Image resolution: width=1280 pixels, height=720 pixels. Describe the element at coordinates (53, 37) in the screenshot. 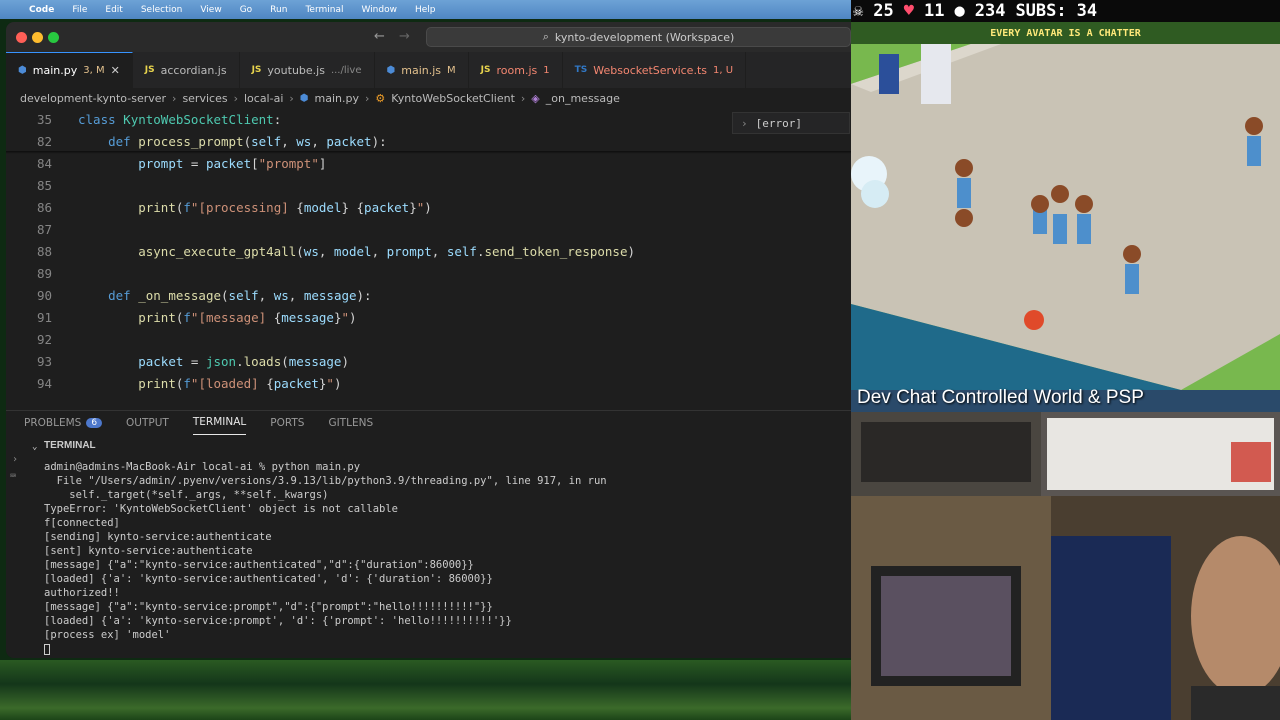

I see `zoom-window-button` at that location.